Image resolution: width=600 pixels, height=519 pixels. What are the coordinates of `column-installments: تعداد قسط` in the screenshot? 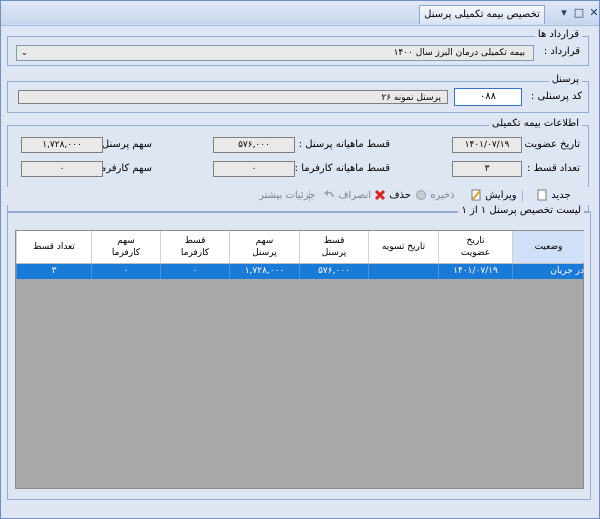 It's located at (53, 247).